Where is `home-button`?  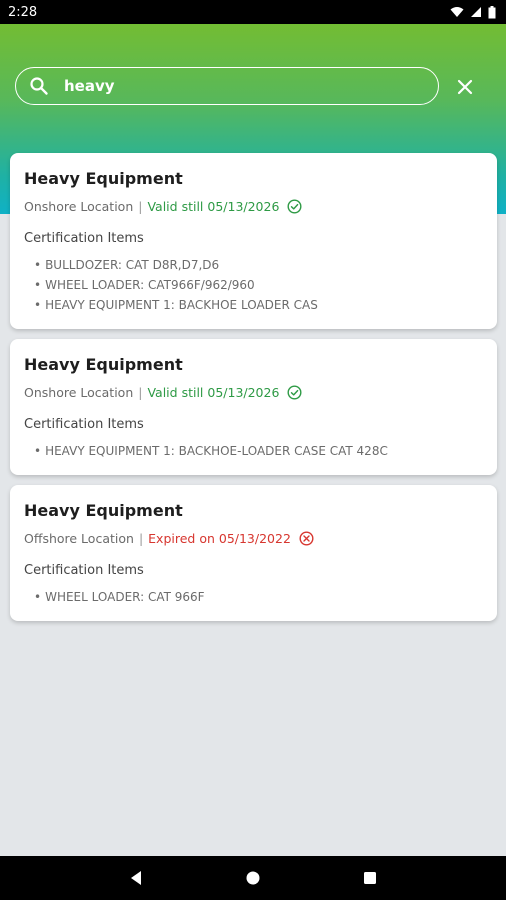
home-button is located at coordinates (253, 878).